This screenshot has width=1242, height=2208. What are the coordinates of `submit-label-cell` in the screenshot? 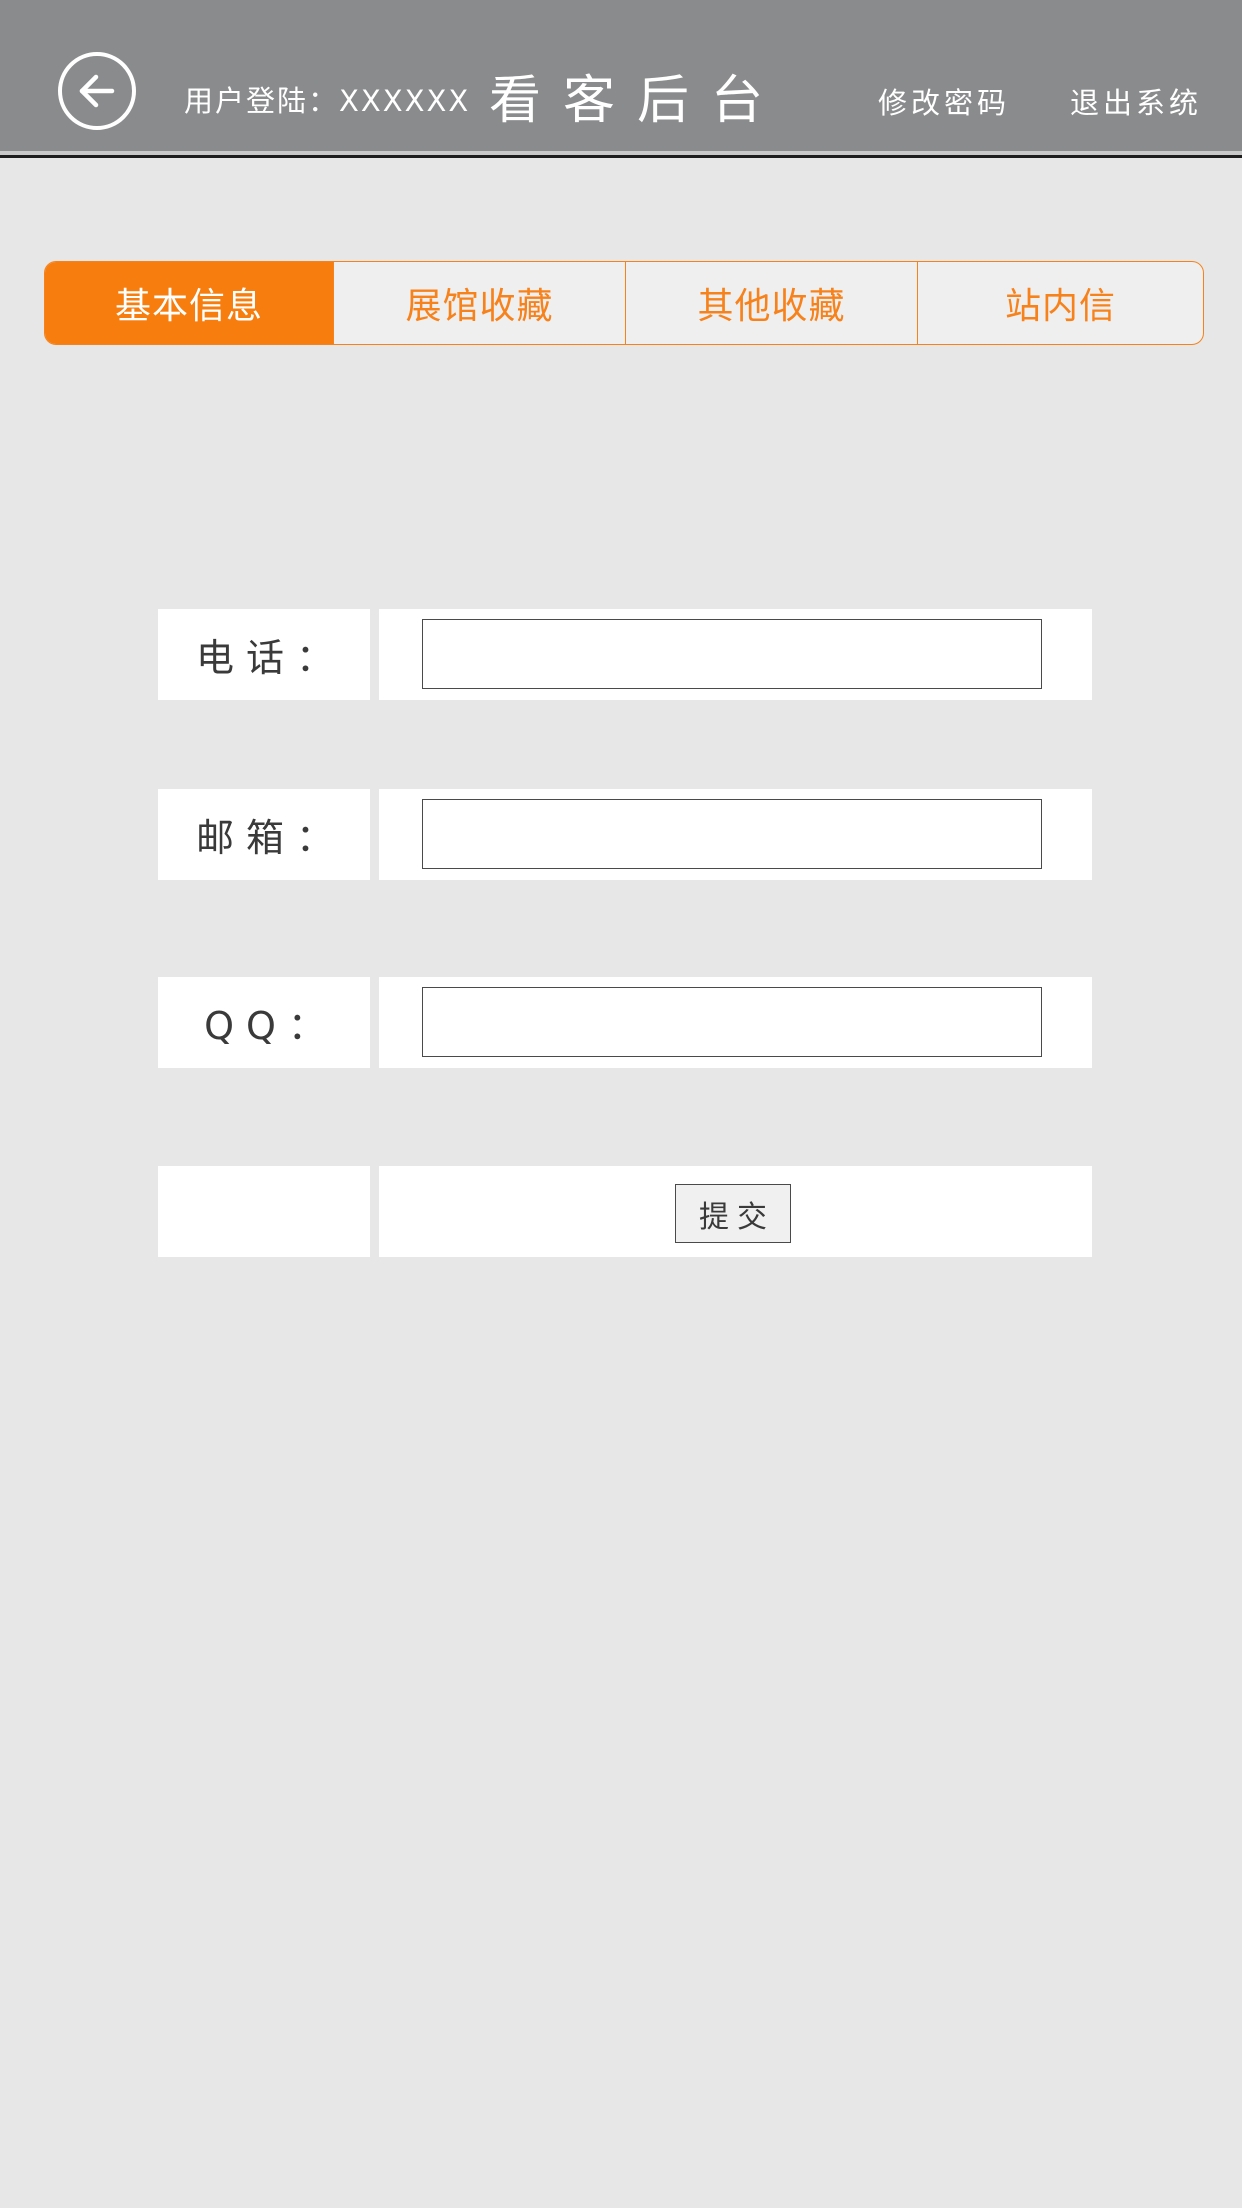 It's located at (264, 1211).